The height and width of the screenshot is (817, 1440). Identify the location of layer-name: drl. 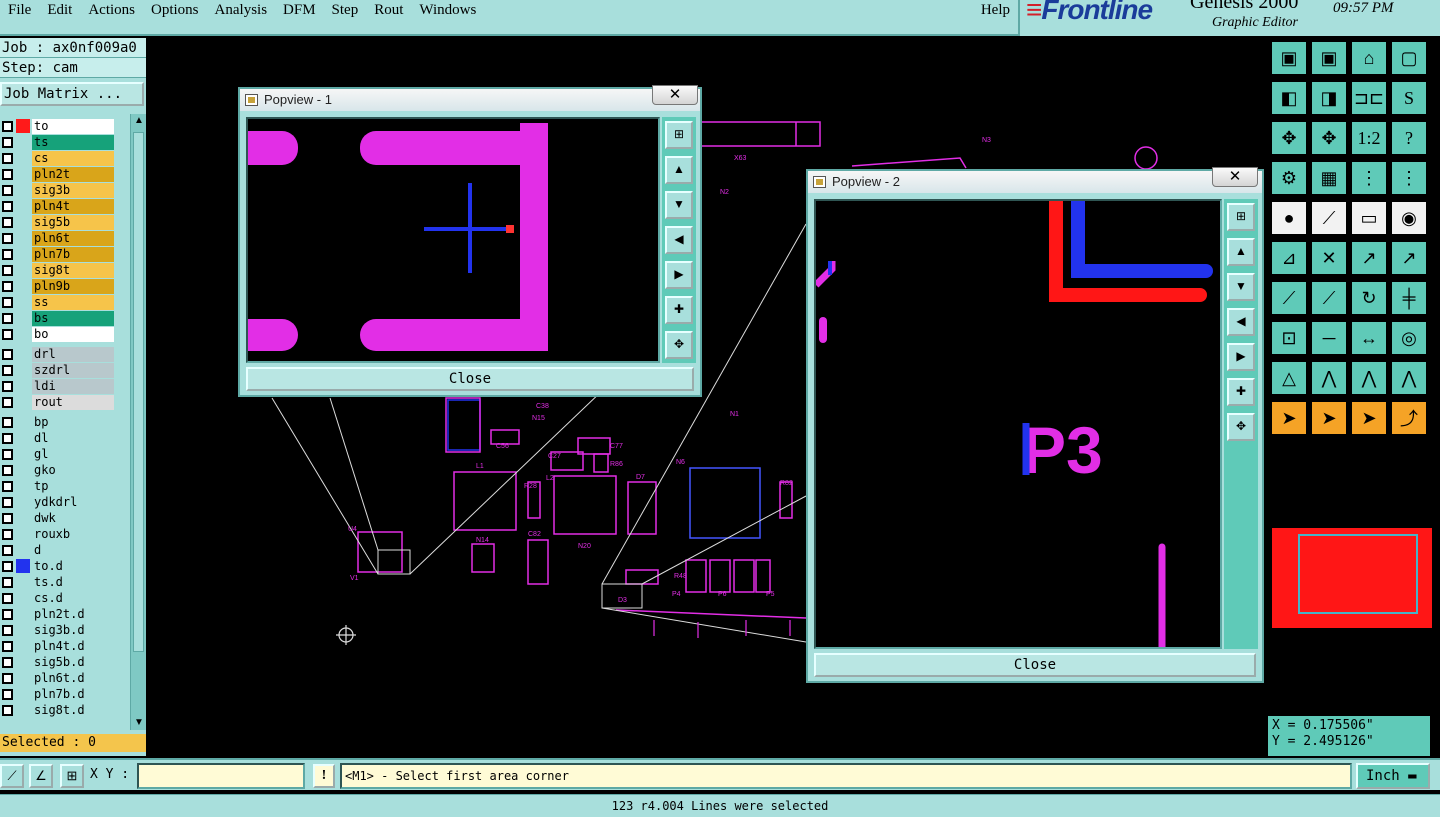
(73, 354).